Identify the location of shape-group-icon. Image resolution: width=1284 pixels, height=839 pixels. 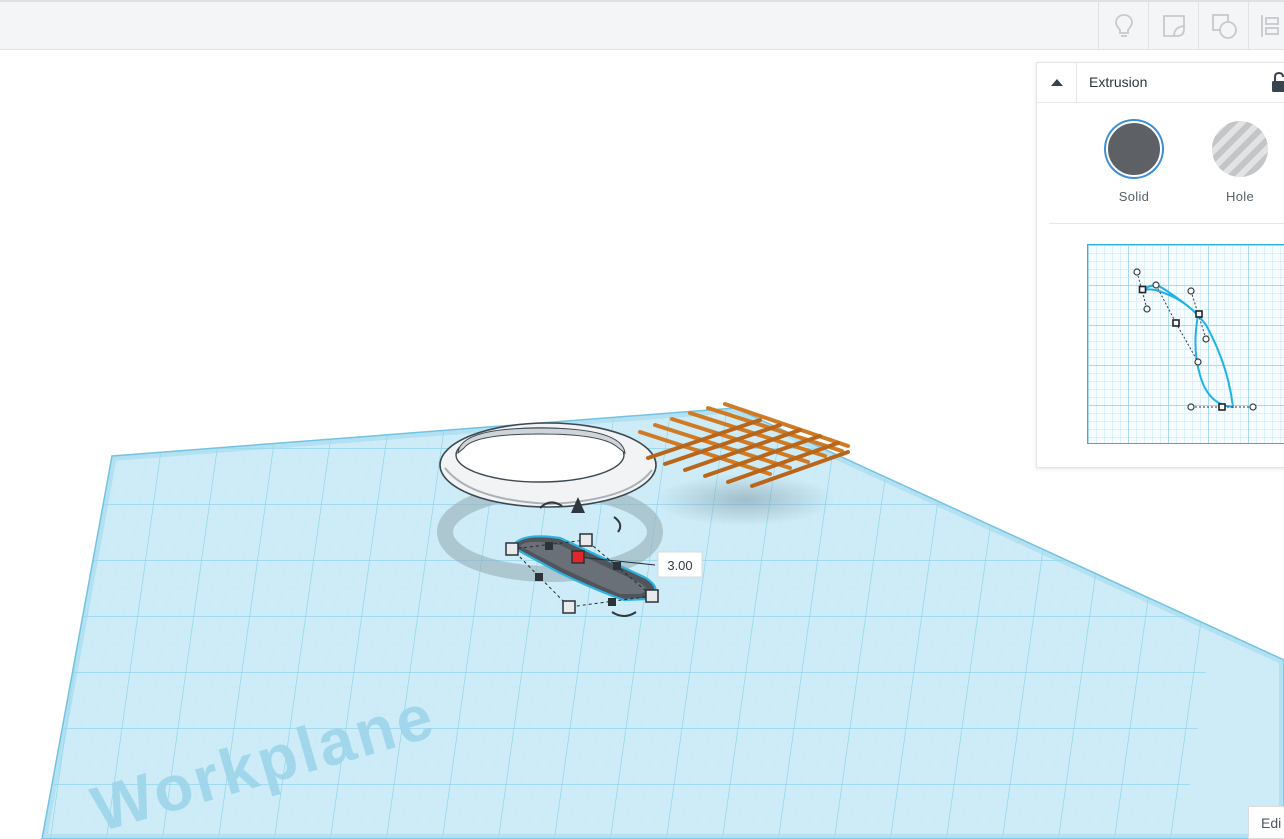
(1224, 26).